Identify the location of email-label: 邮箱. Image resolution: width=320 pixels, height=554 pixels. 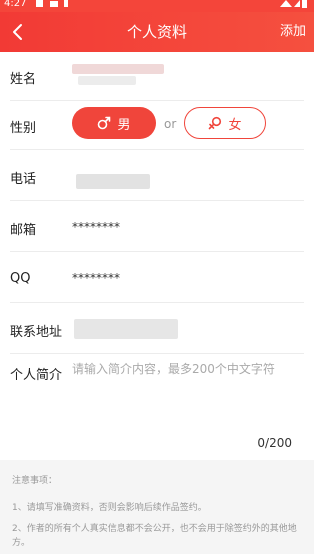
(23, 230).